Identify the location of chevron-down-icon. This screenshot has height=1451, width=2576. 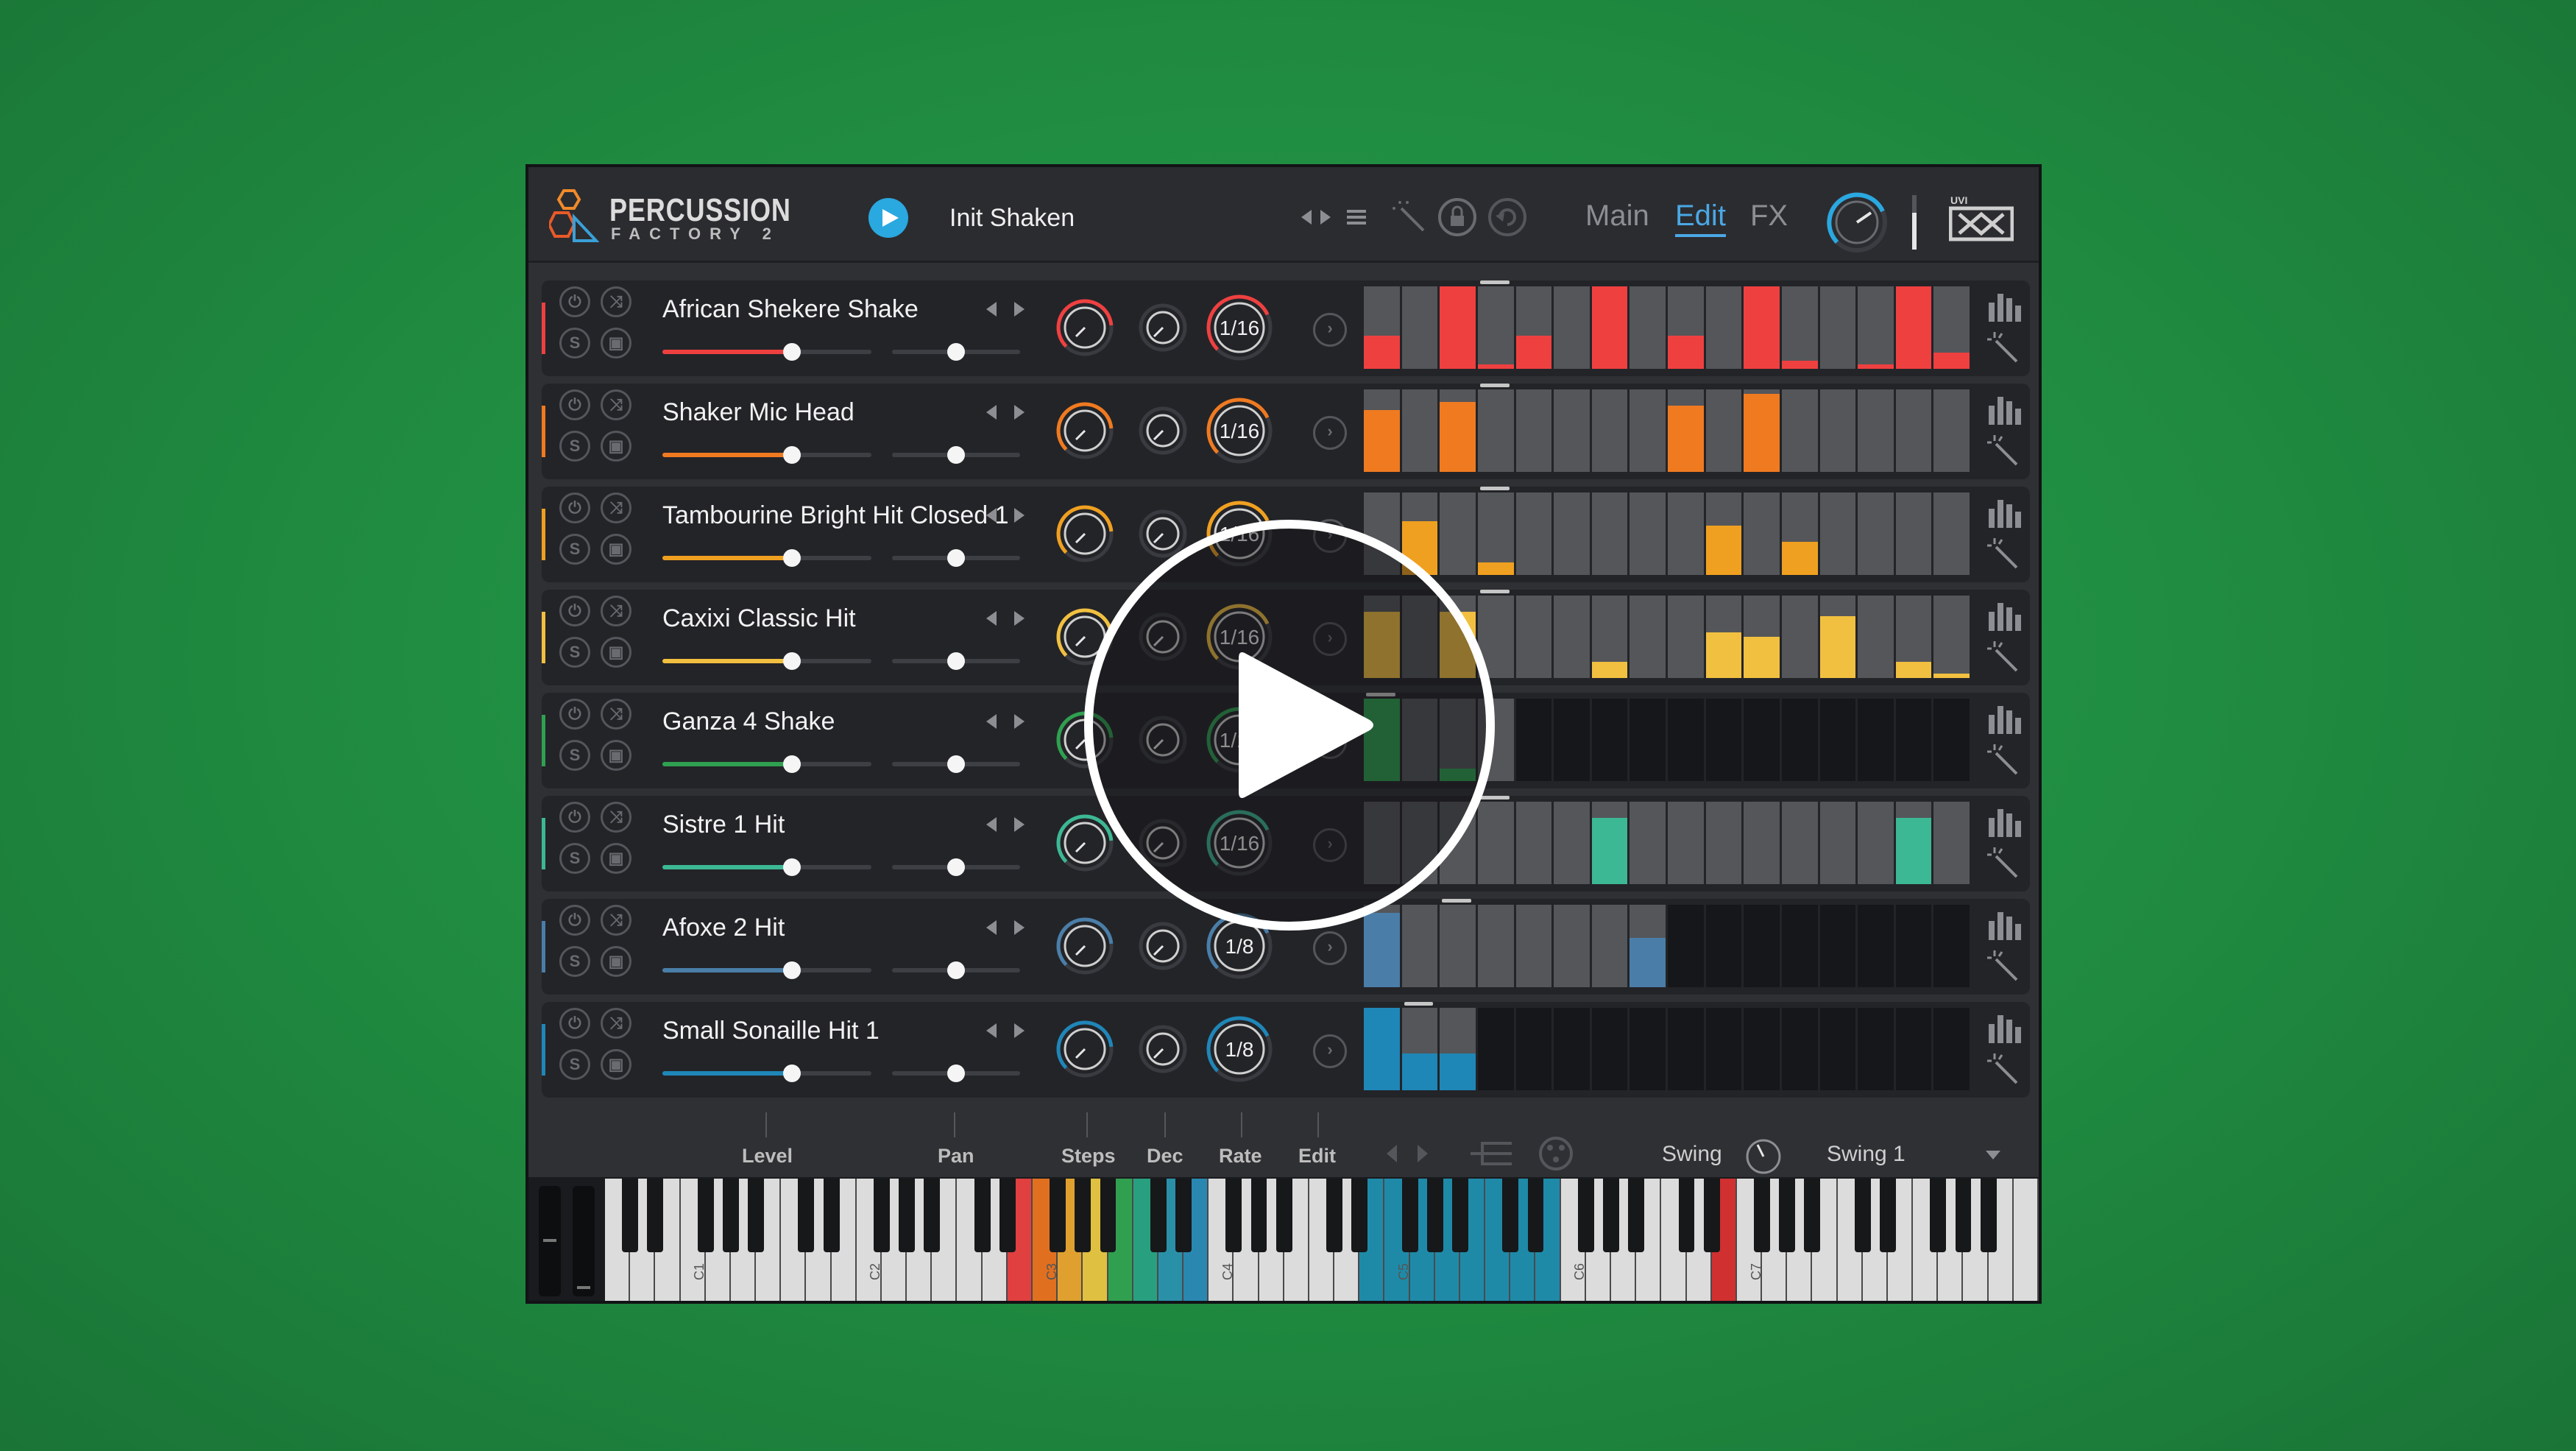
(1993, 1155).